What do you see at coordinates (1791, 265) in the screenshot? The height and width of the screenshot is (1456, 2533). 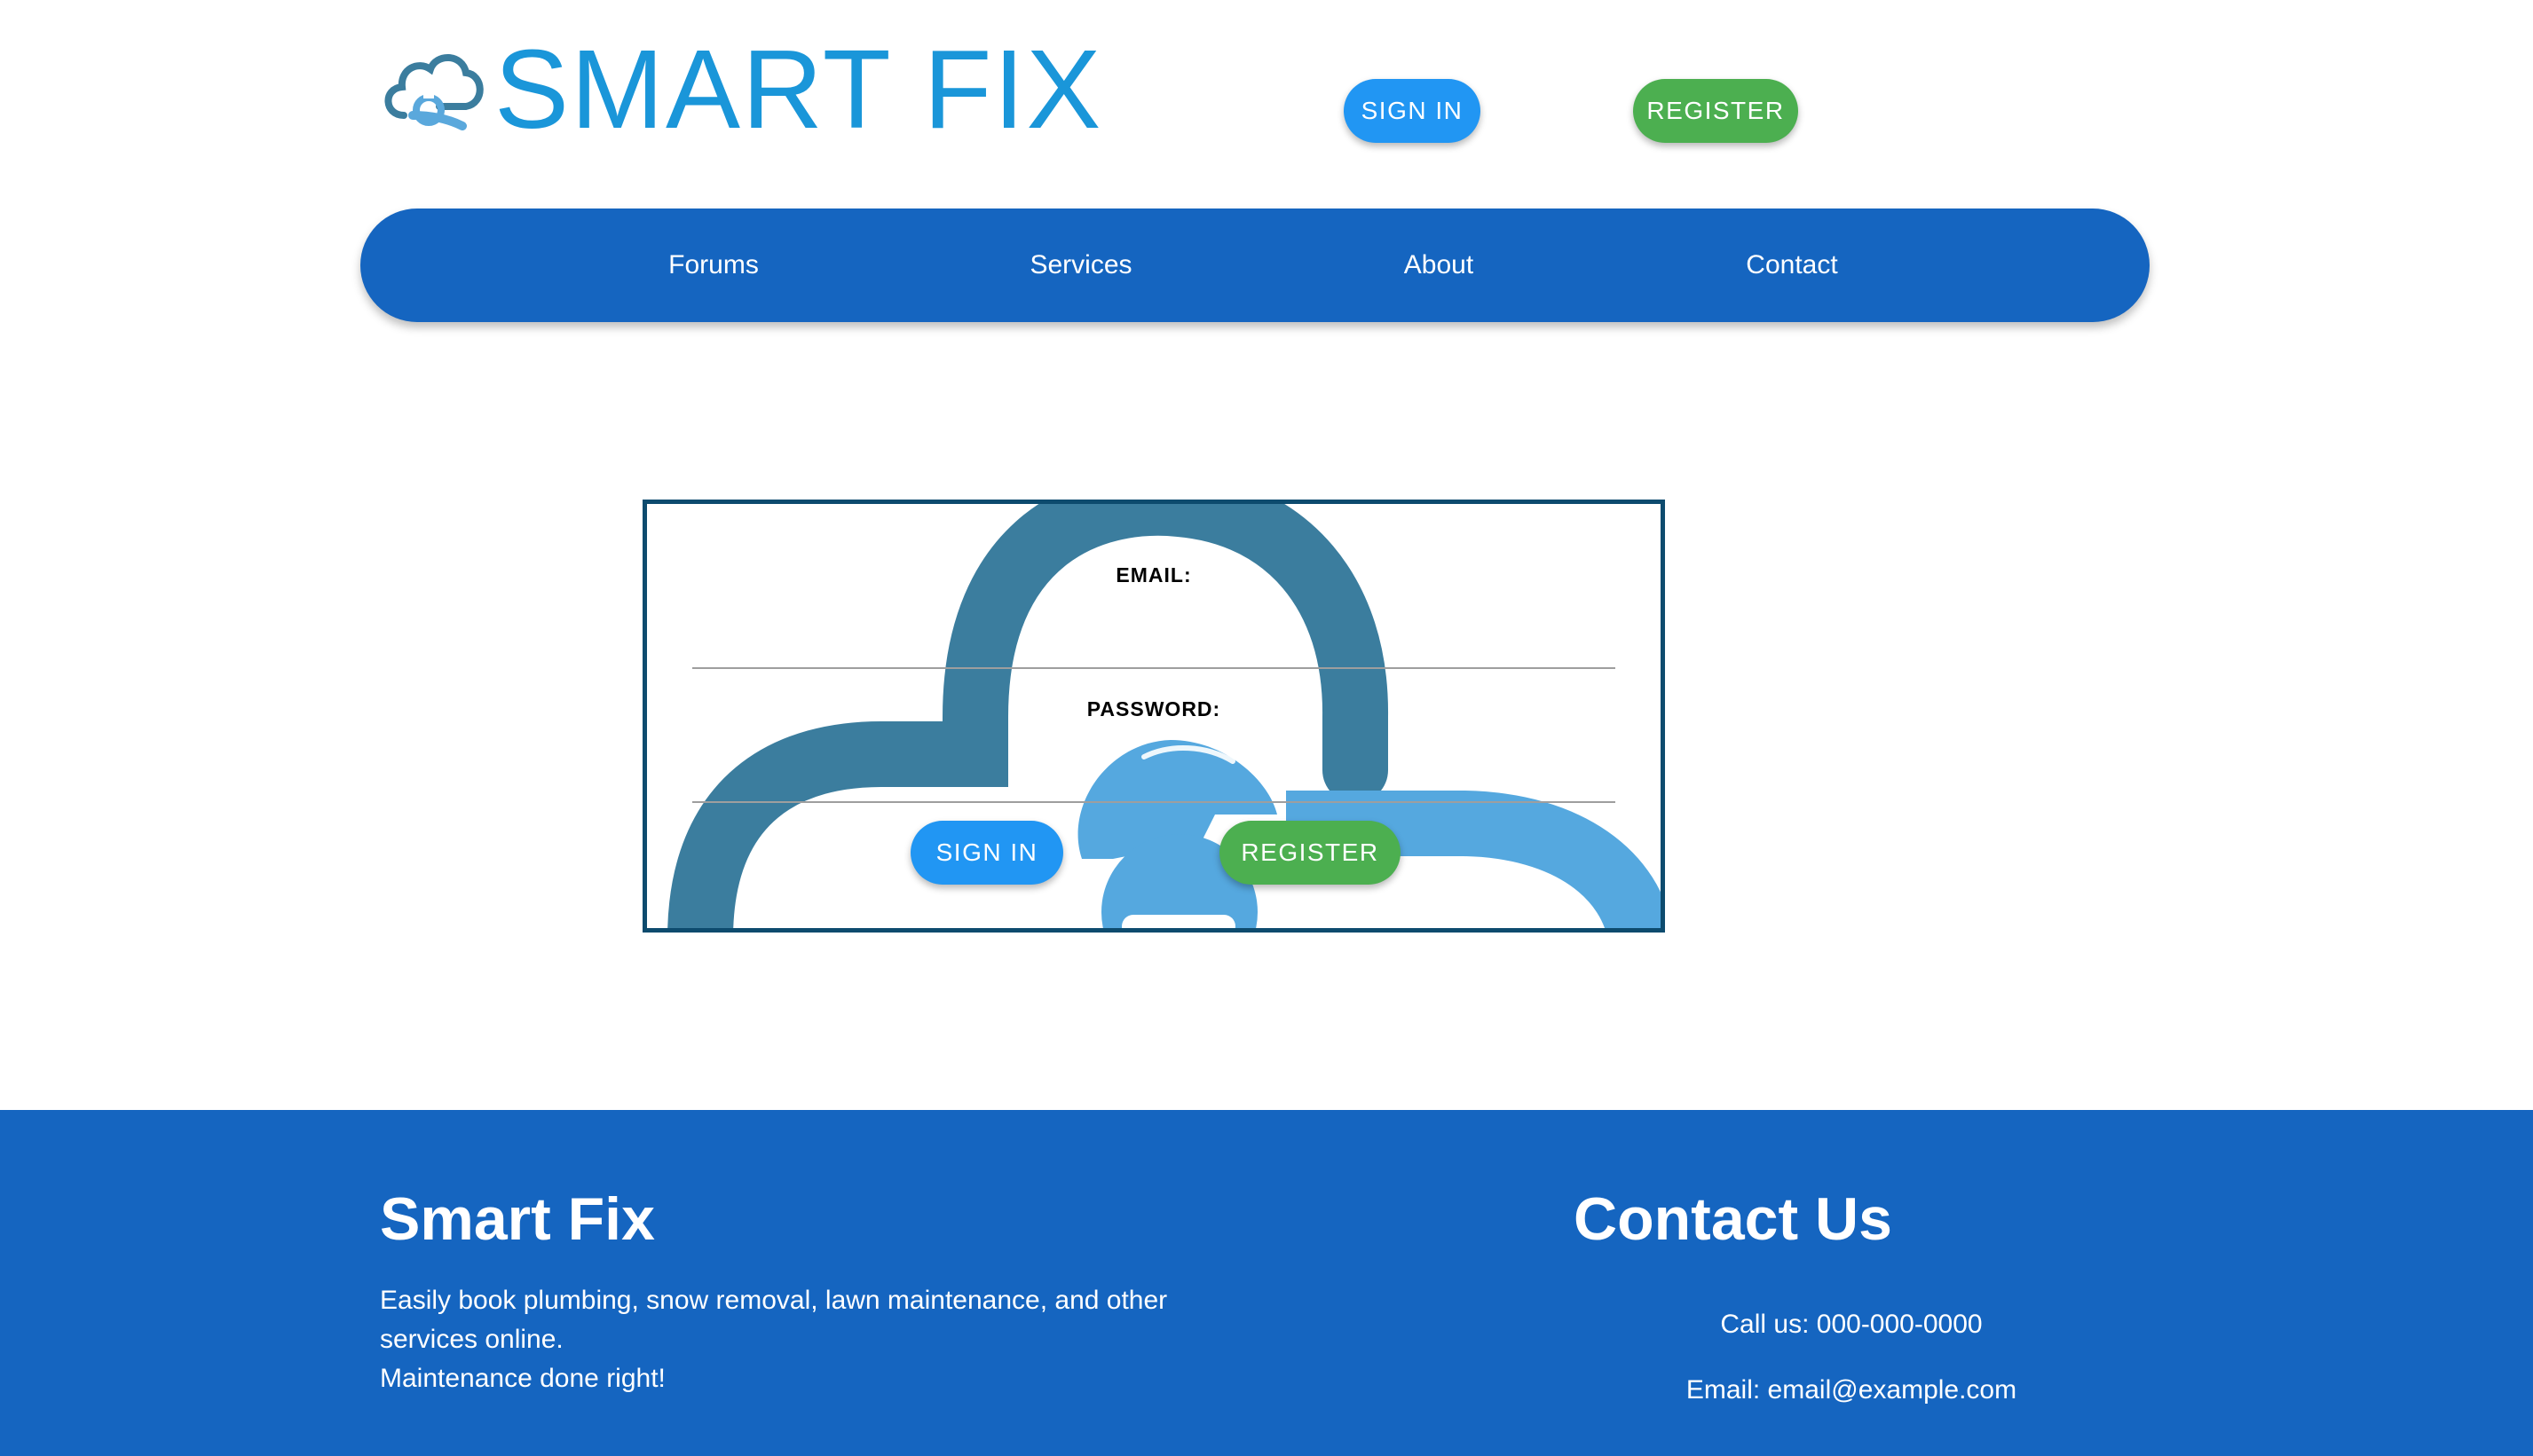 I see `nav-item-contact: Contact` at bounding box center [1791, 265].